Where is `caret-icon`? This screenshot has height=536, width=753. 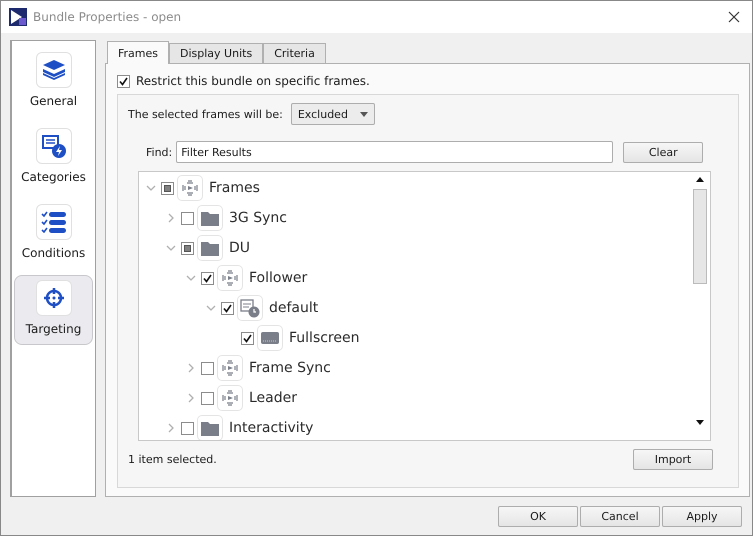 caret-icon is located at coordinates (364, 114).